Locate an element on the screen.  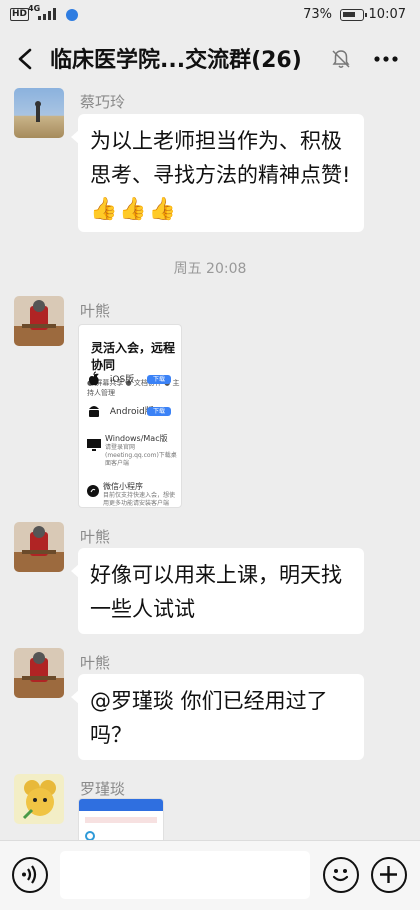
apple-icon is located at coordinates (93, 378).